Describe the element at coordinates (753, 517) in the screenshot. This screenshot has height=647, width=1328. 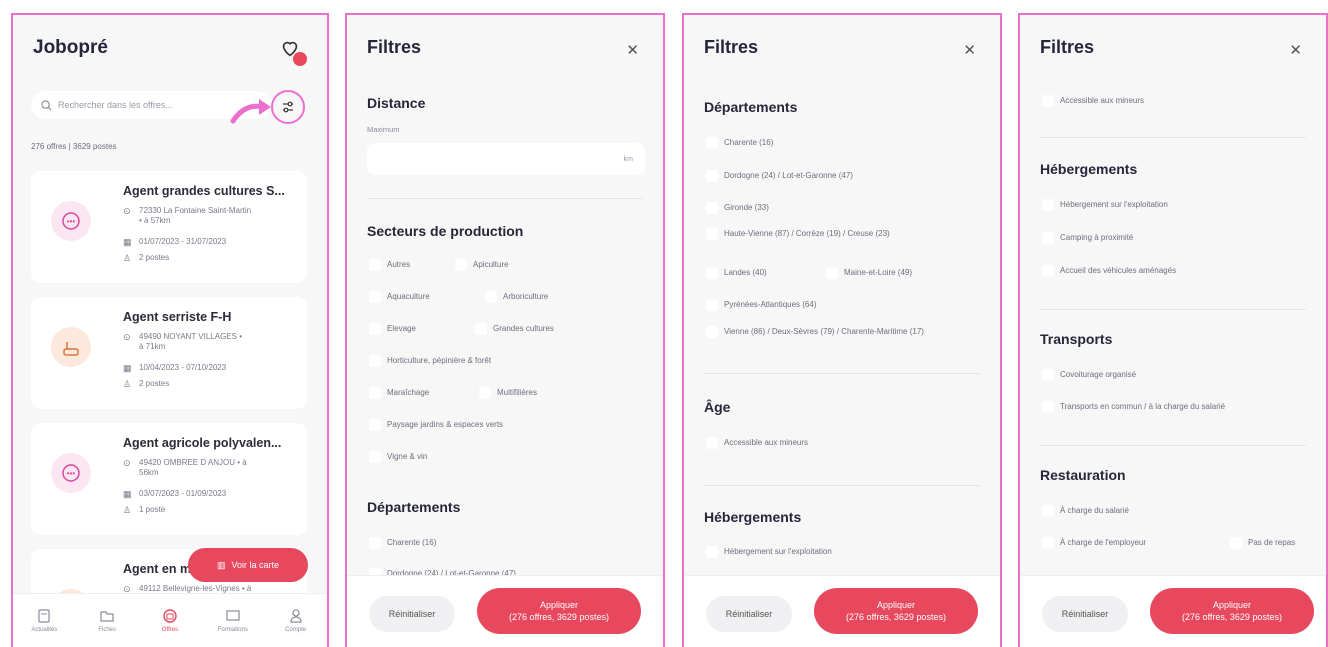
I see `section-housing-title: Hébergements` at that location.